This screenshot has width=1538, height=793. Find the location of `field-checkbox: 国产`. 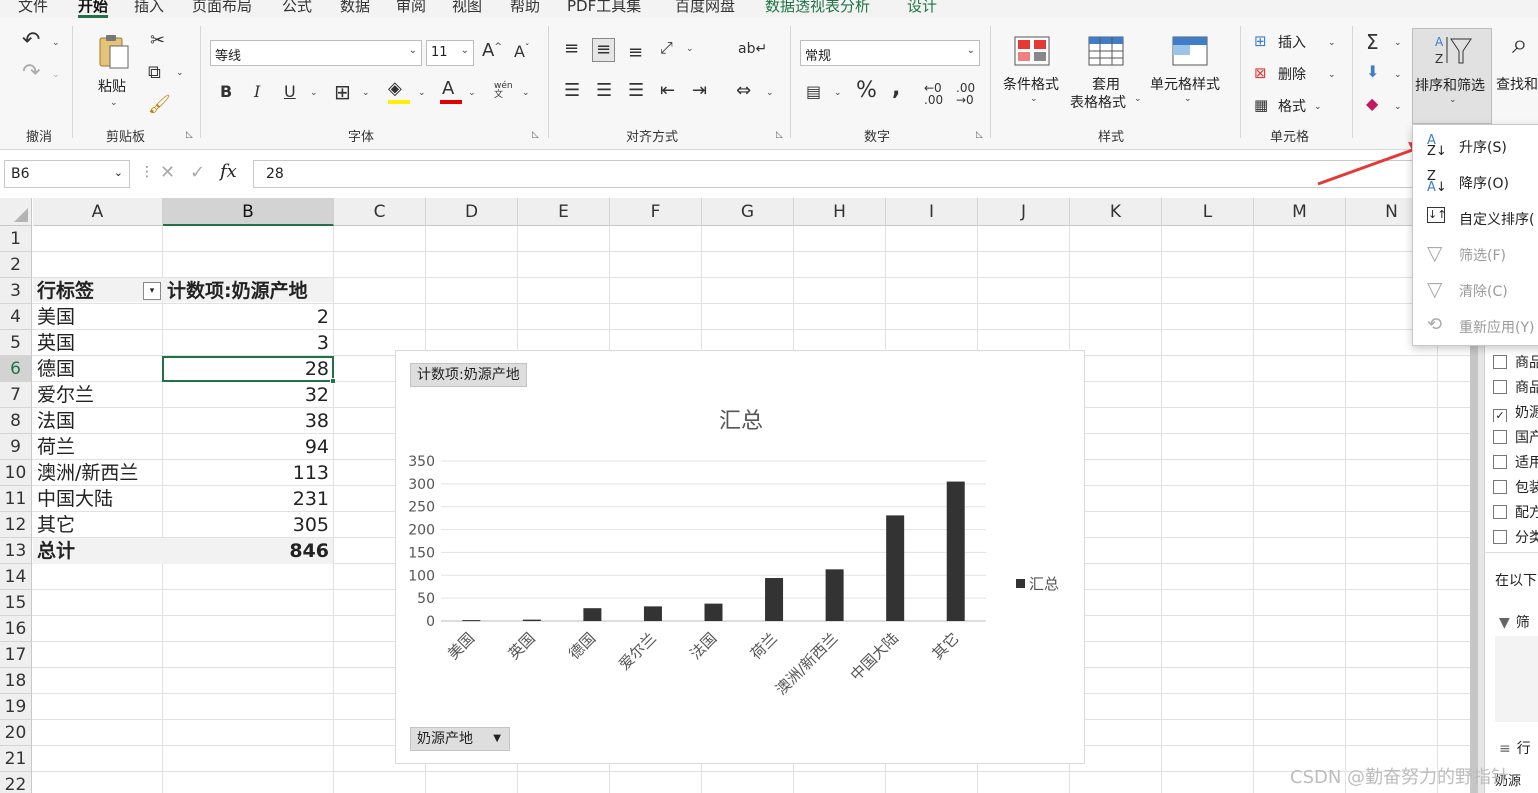

field-checkbox: 国产 is located at coordinates (1515, 437).